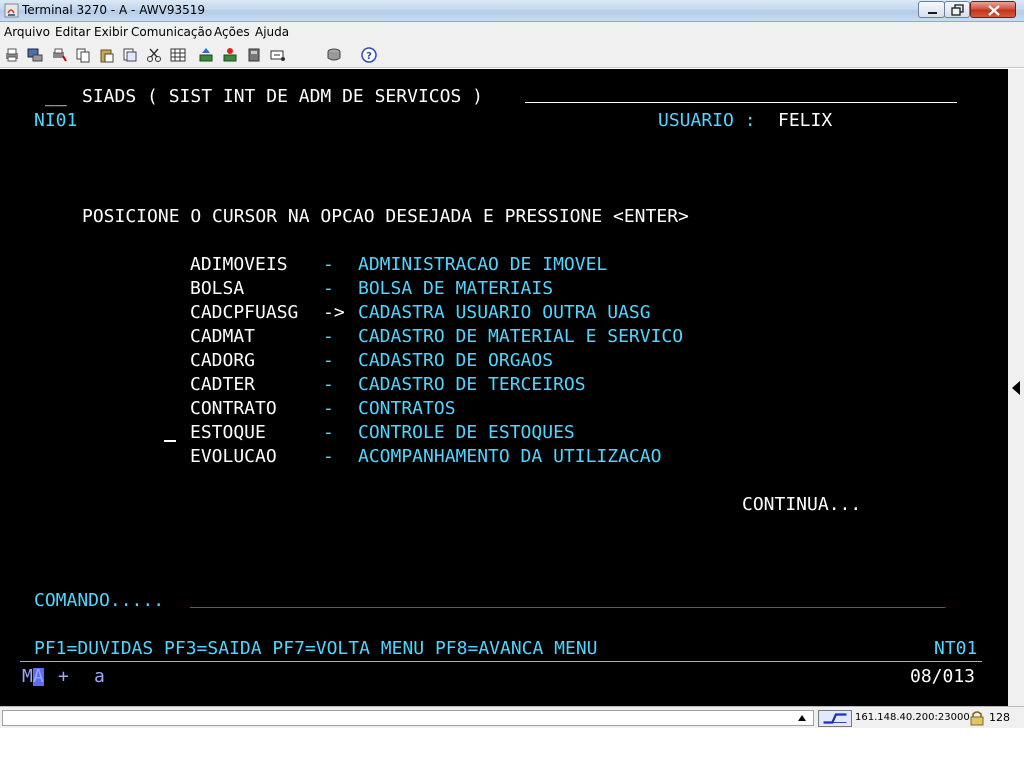  I want to click on status-bar: 161.148.40.200:23000 128, so click(512, 717).